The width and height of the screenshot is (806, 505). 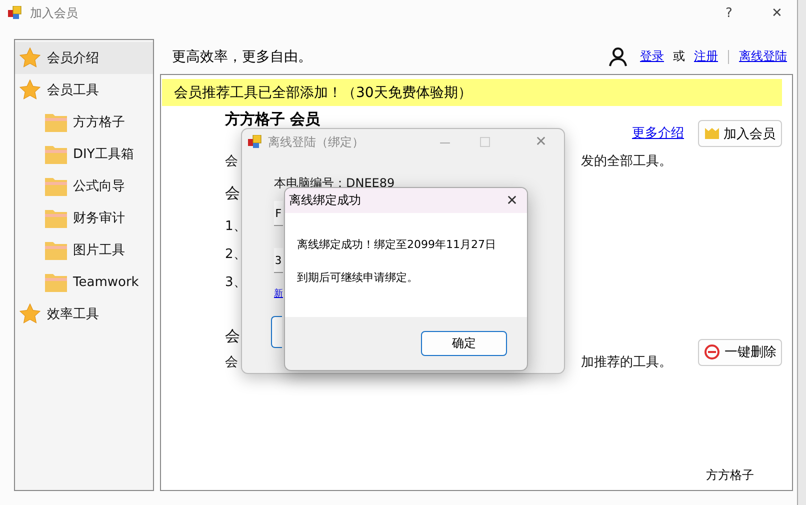 I want to click on delete-all-button: 一键删除, so click(x=740, y=352).